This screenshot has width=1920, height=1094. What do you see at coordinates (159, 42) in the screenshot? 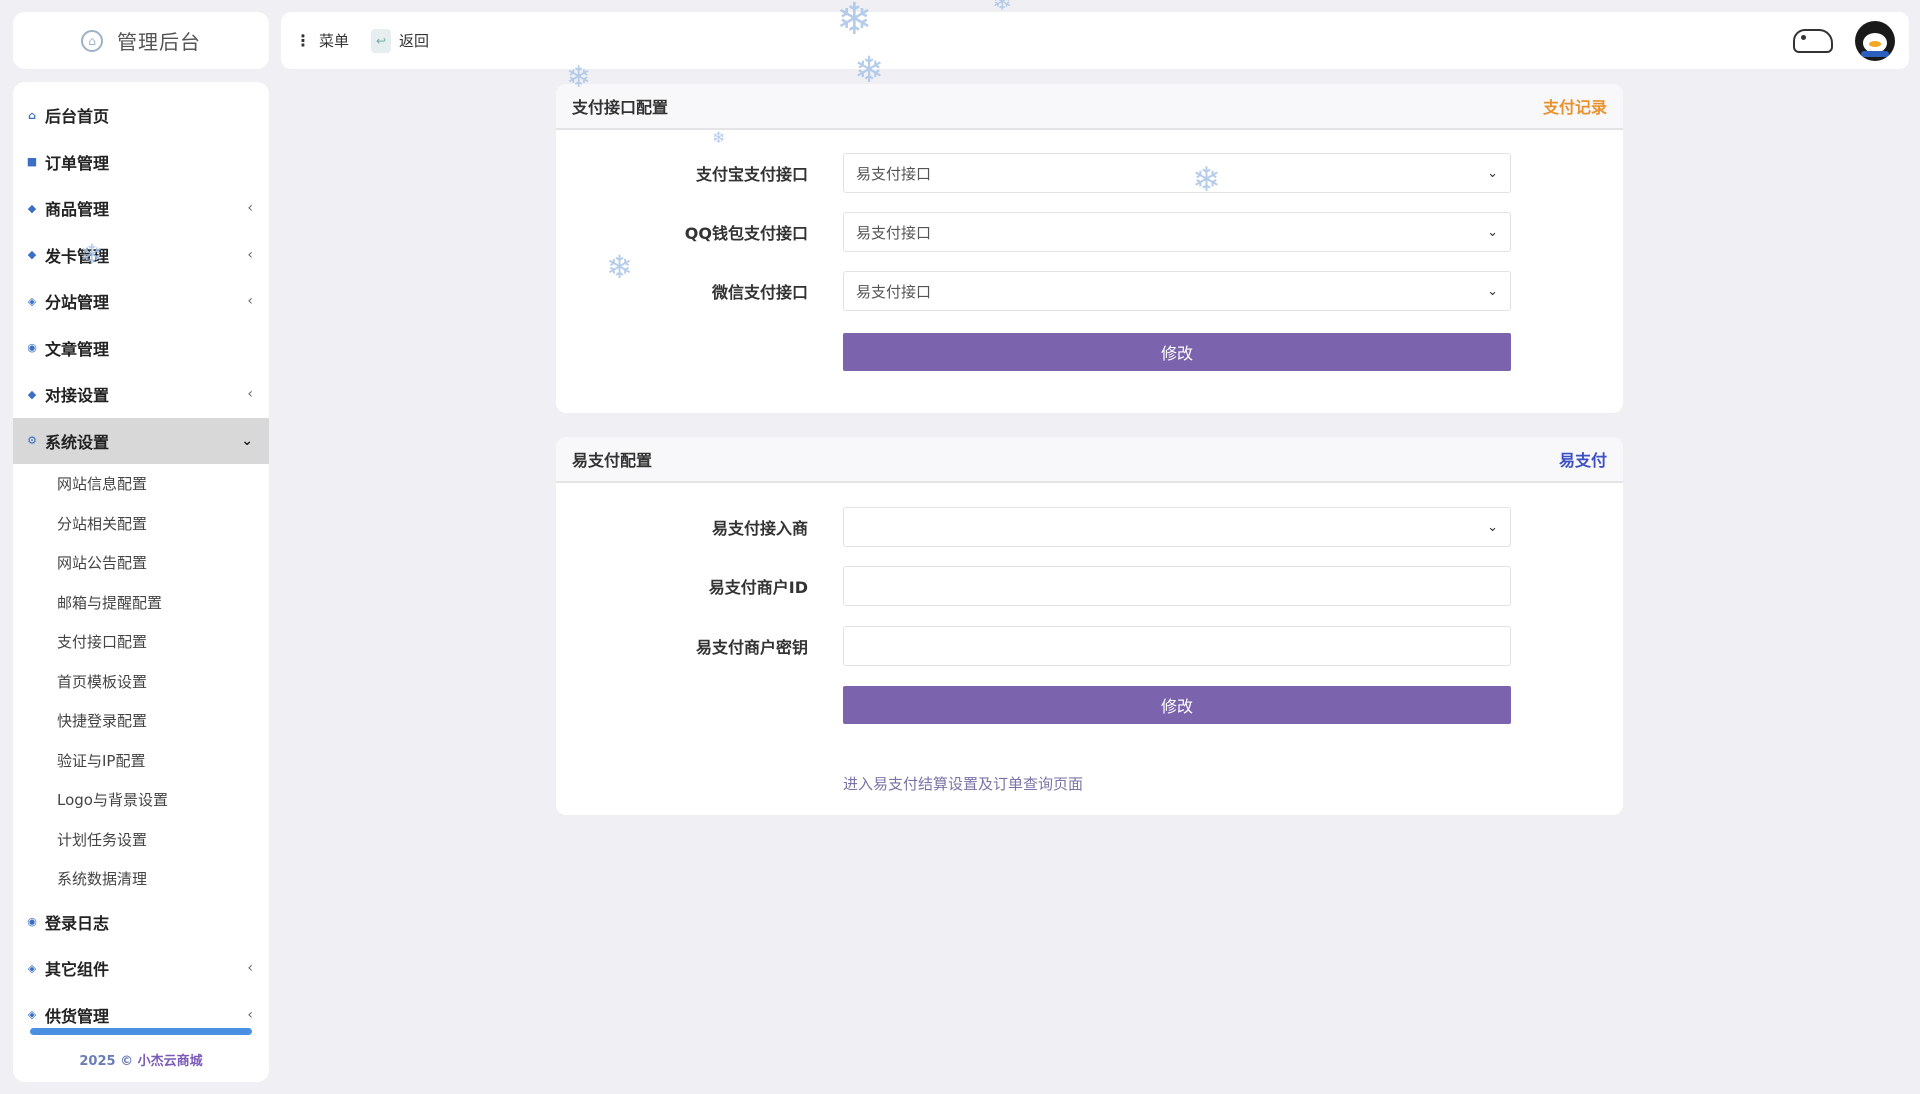
I see `brand-name: 管理后台` at bounding box center [159, 42].